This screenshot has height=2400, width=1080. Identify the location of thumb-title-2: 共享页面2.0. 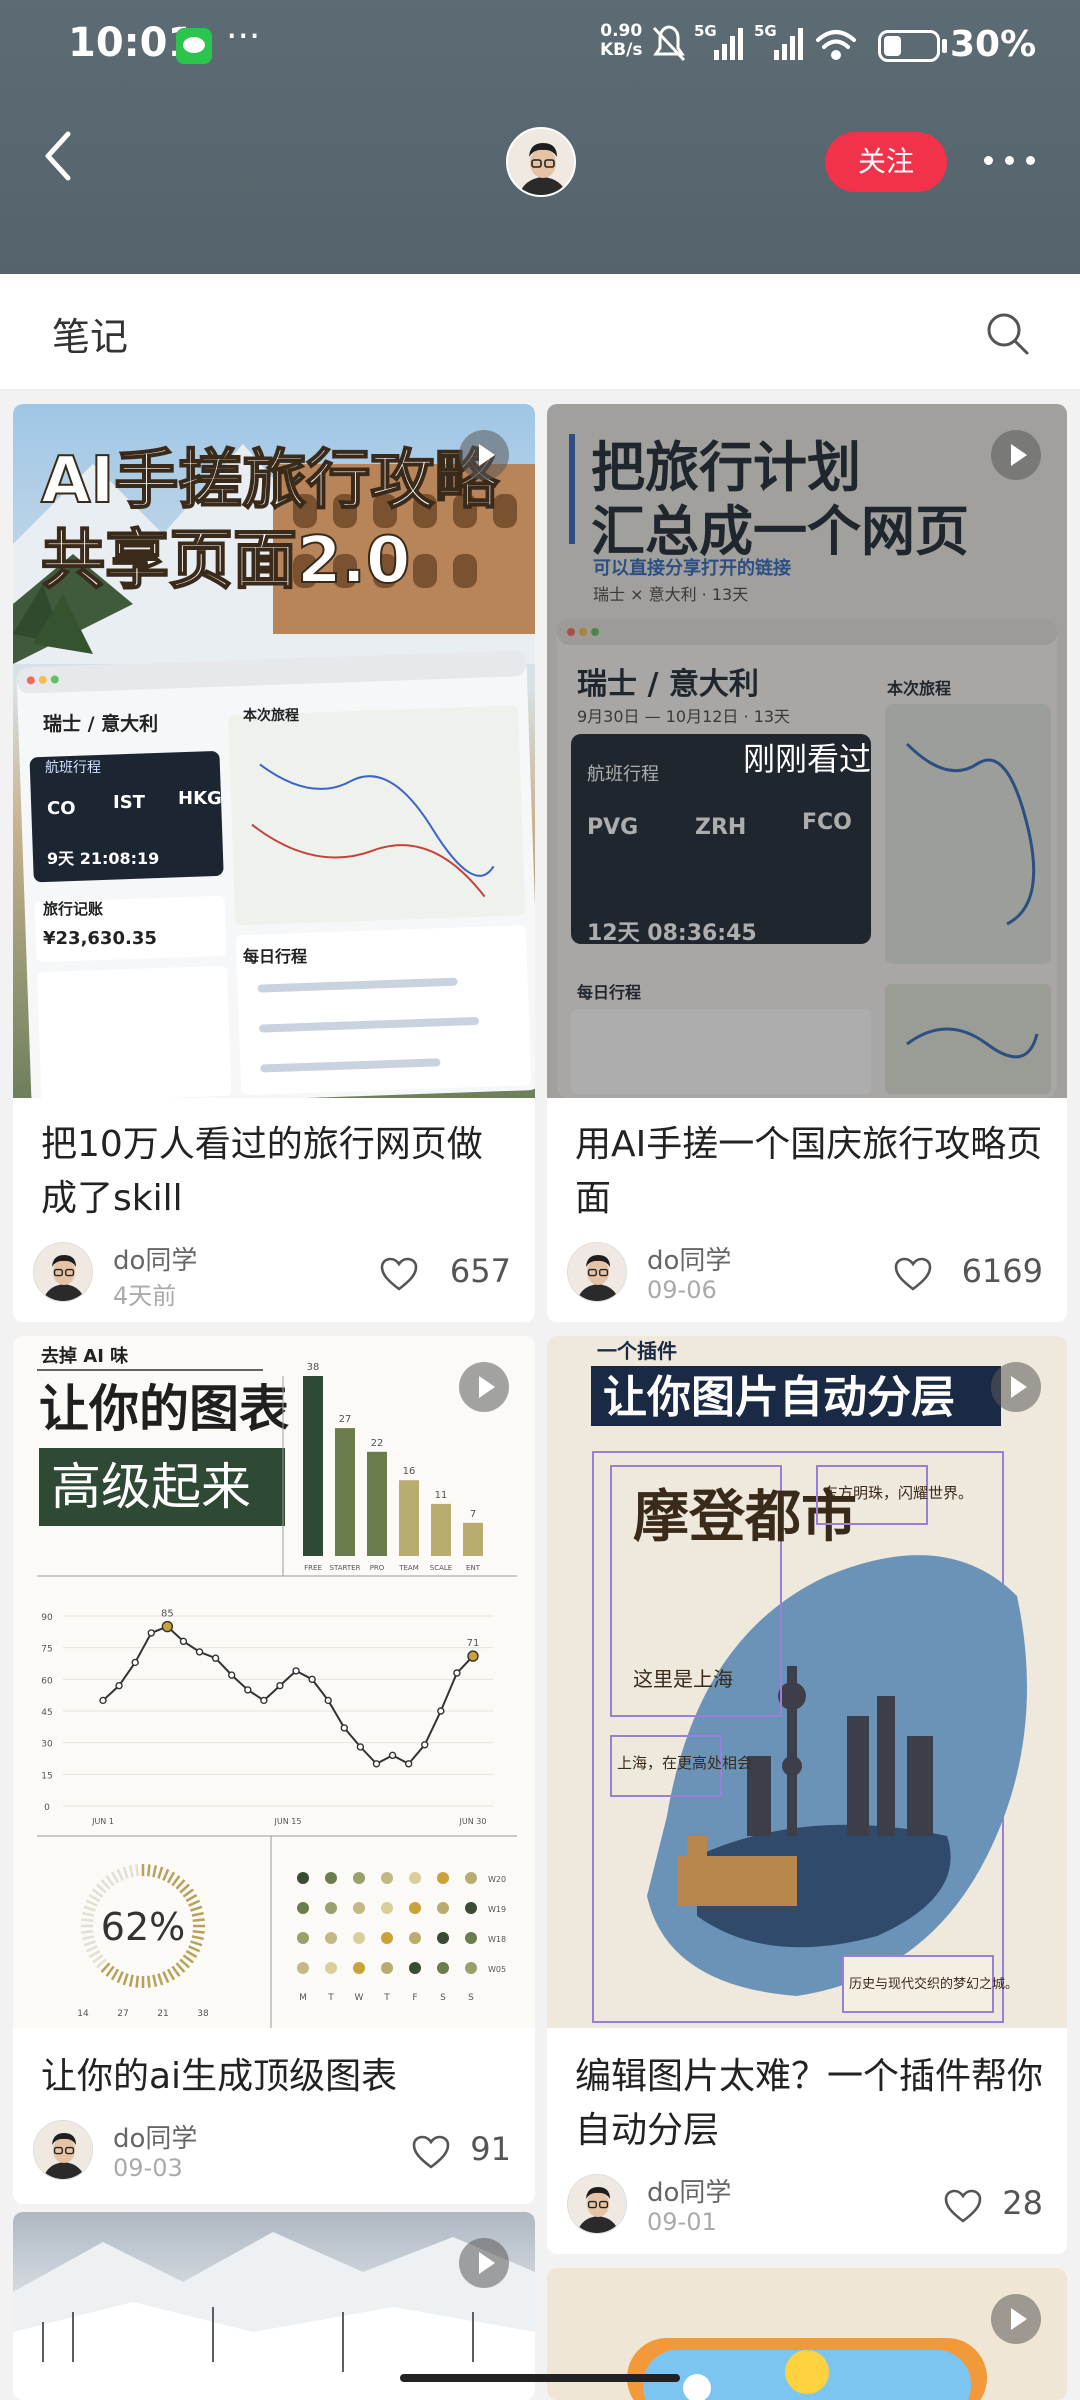
(225, 561).